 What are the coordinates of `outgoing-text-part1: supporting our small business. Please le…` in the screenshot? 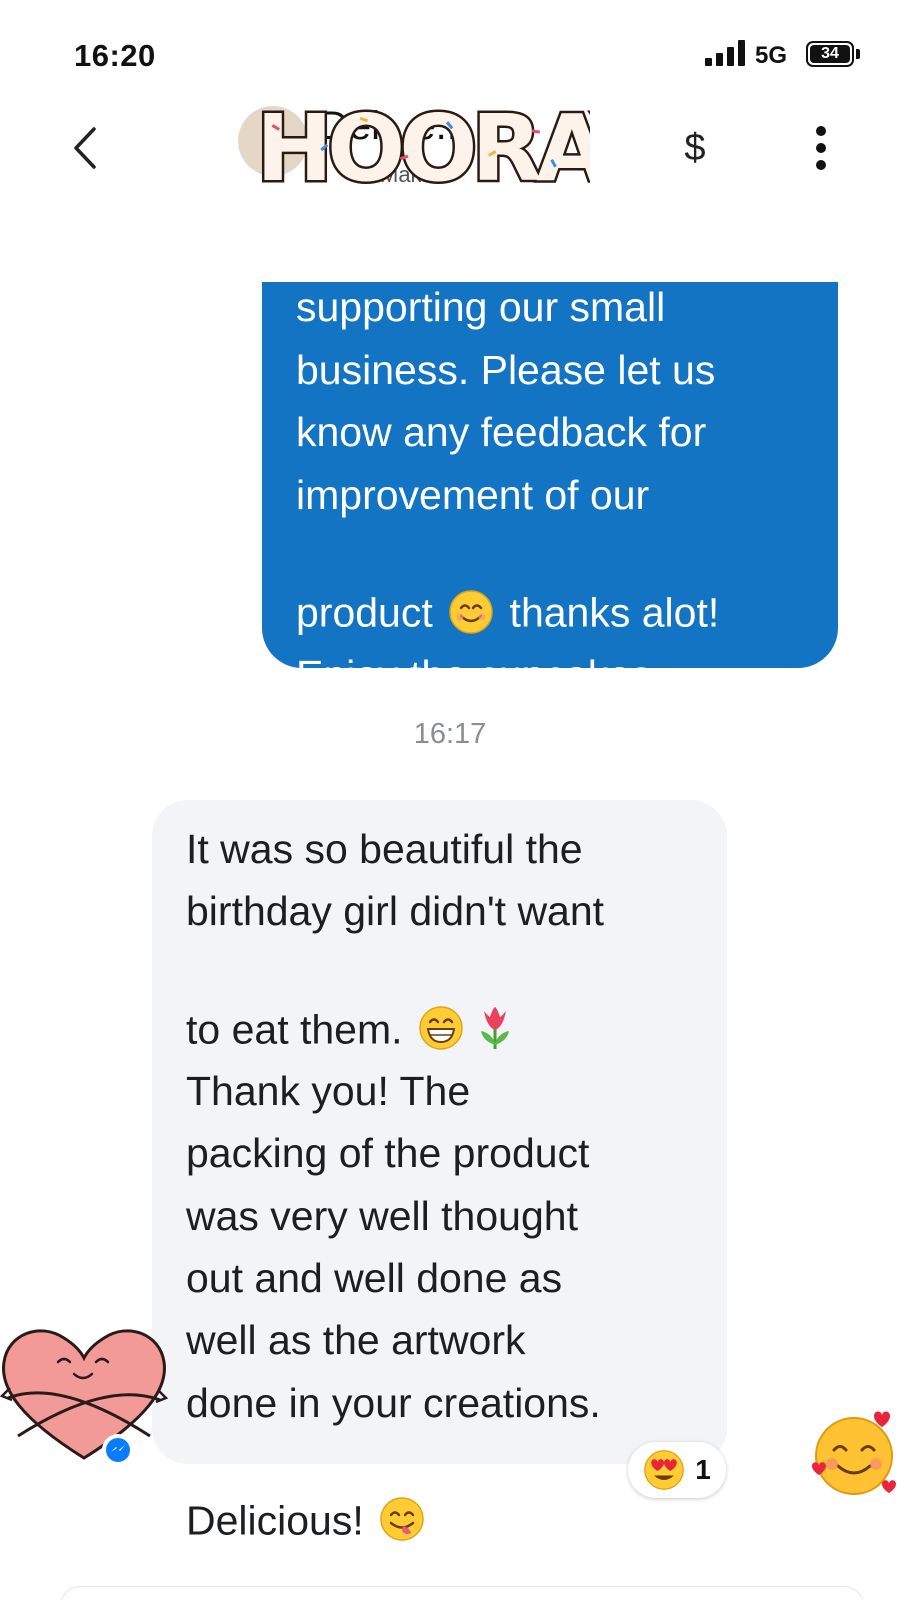 It's located at (506, 460).